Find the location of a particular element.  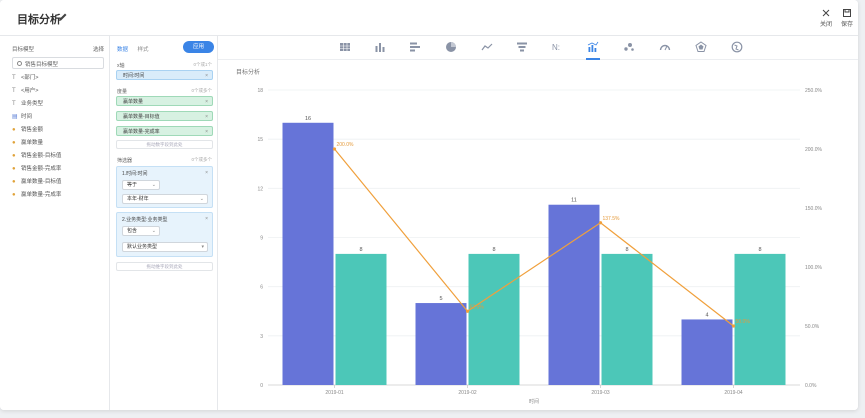

field-item: ● 销售金额 is located at coordinates (27, 130).